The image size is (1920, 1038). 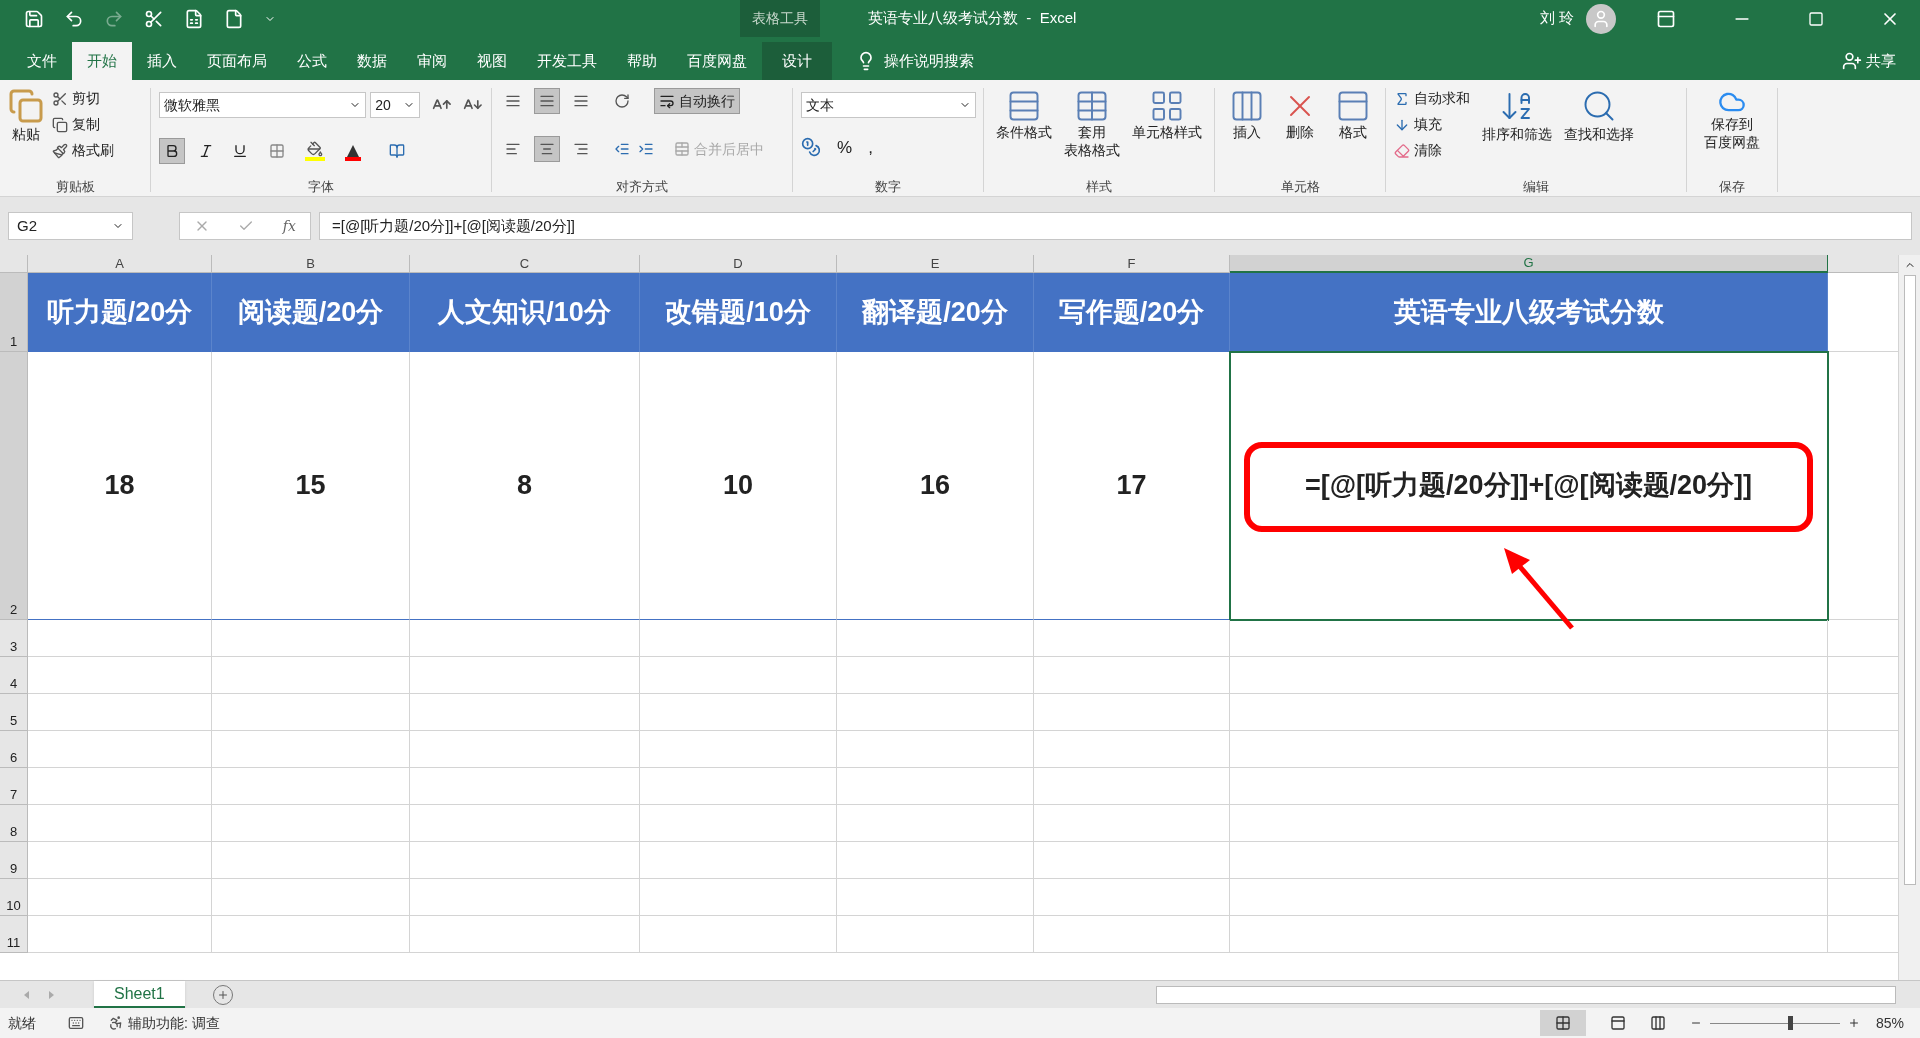 What do you see at coordinates (1881, 61) in the screenshot?
I see `share-button: 共享` at bounding box center [1881, 61].